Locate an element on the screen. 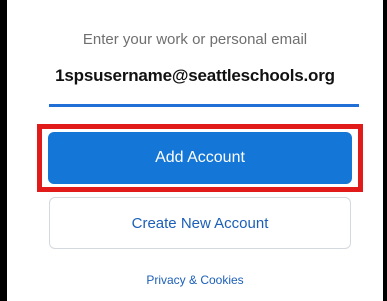  add-account-label: Add Account is located at coordinates (200, 157).